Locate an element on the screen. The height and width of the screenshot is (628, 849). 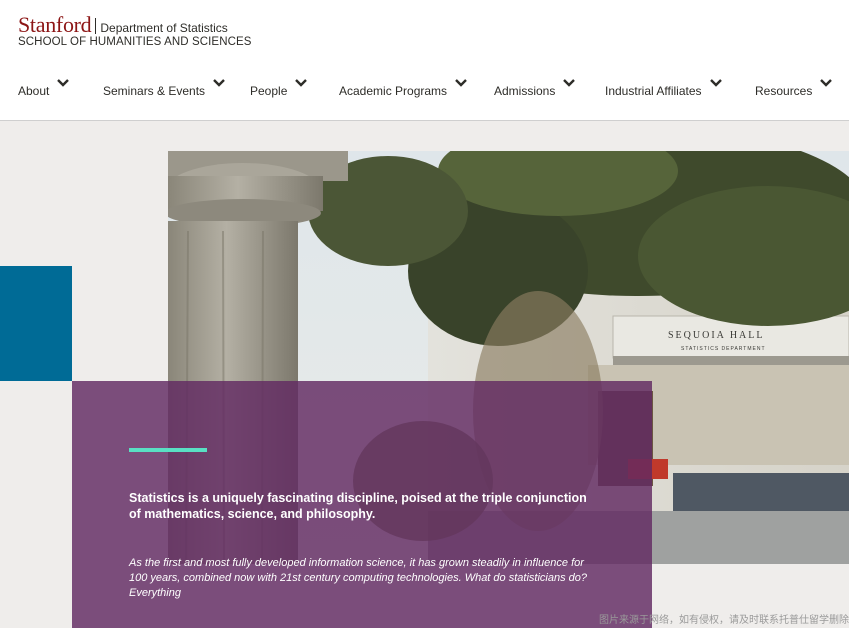
brand-divider is located at coordinates (96, 26).